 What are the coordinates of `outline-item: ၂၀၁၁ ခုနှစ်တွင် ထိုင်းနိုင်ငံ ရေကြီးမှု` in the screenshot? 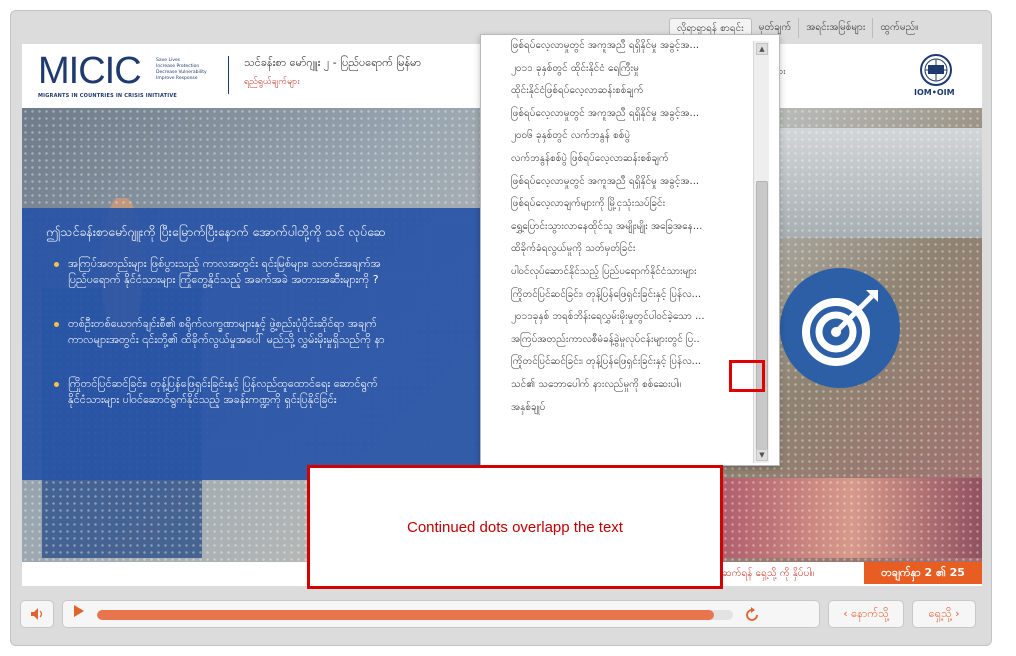 It's located at (616, 69).